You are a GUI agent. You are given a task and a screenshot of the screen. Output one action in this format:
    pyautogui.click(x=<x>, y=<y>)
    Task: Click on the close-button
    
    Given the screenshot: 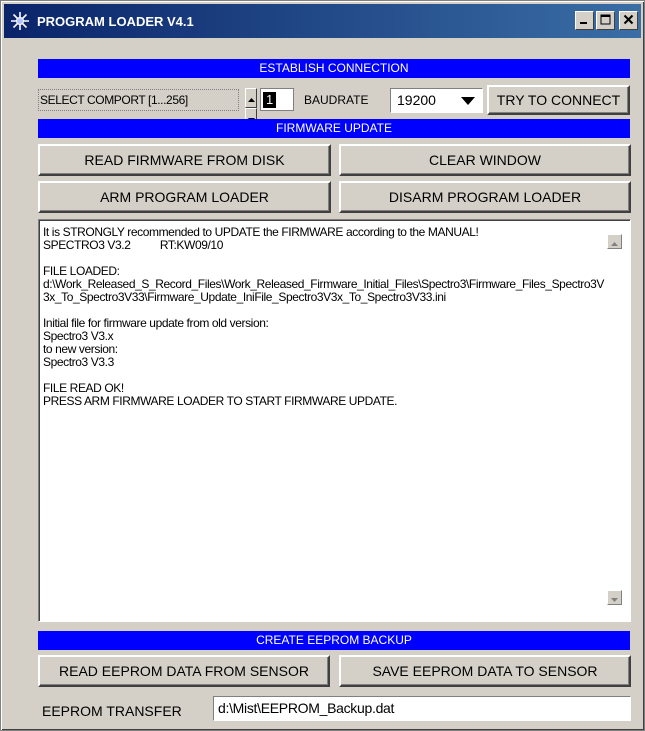 What is the action you would take?
    pyautogui.click(x=628, y=20)
    